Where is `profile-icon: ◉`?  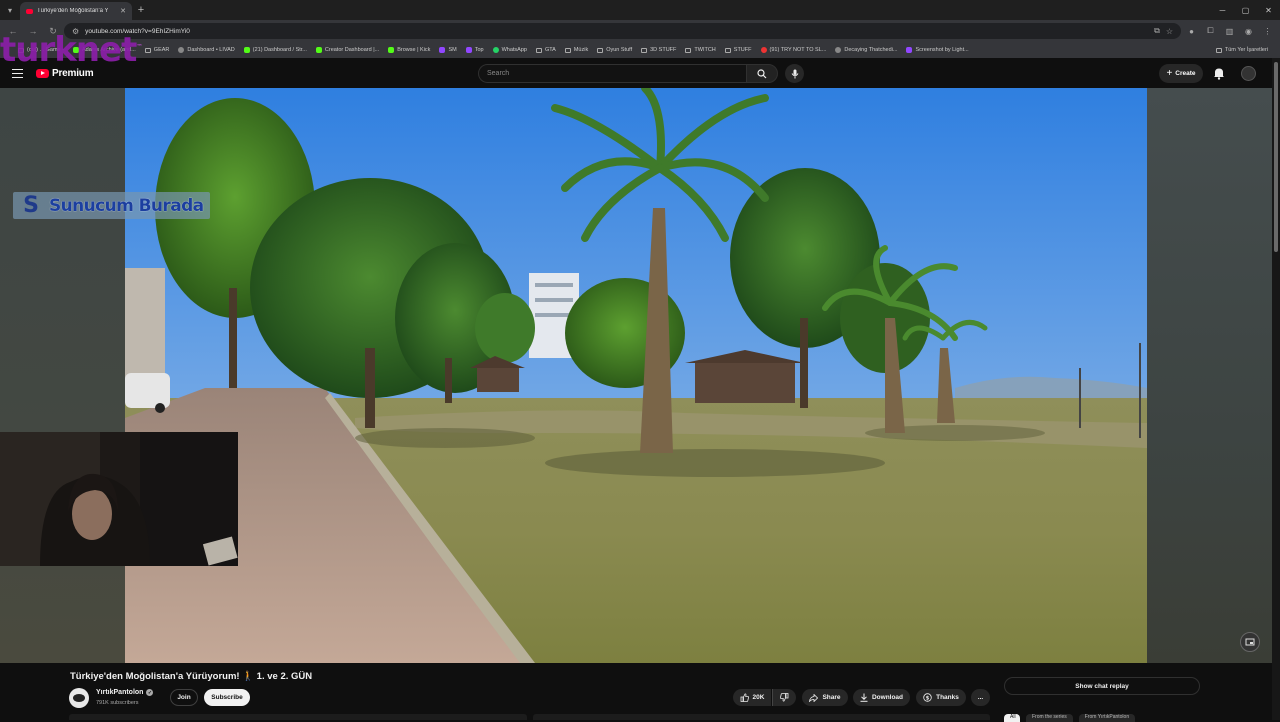
profile-icon: ◉ is located at coordinates (1248, 31).